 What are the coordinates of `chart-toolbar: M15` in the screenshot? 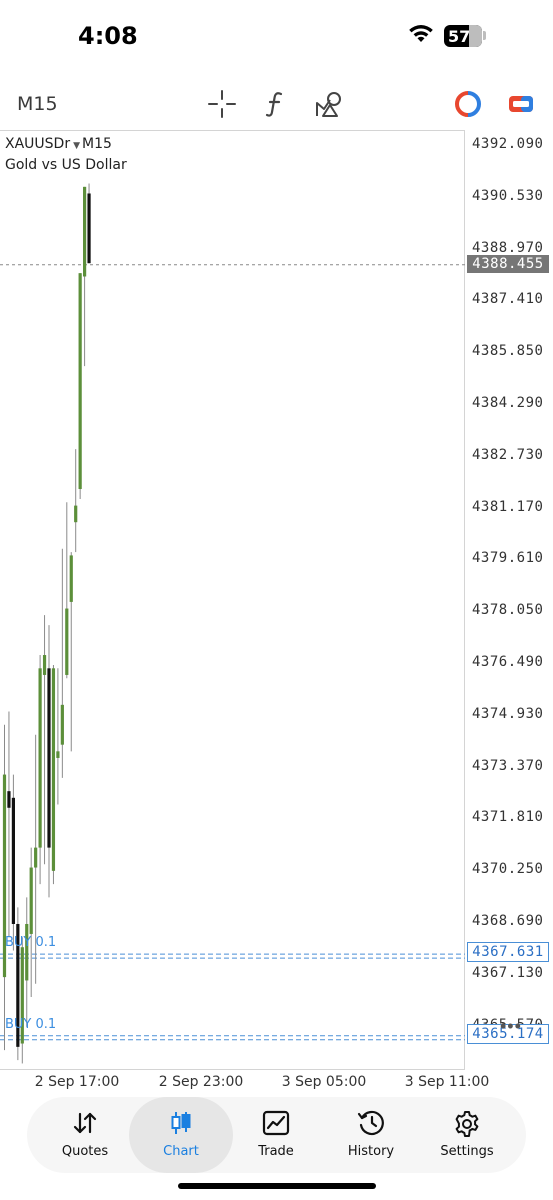 It's located at (276, 104).